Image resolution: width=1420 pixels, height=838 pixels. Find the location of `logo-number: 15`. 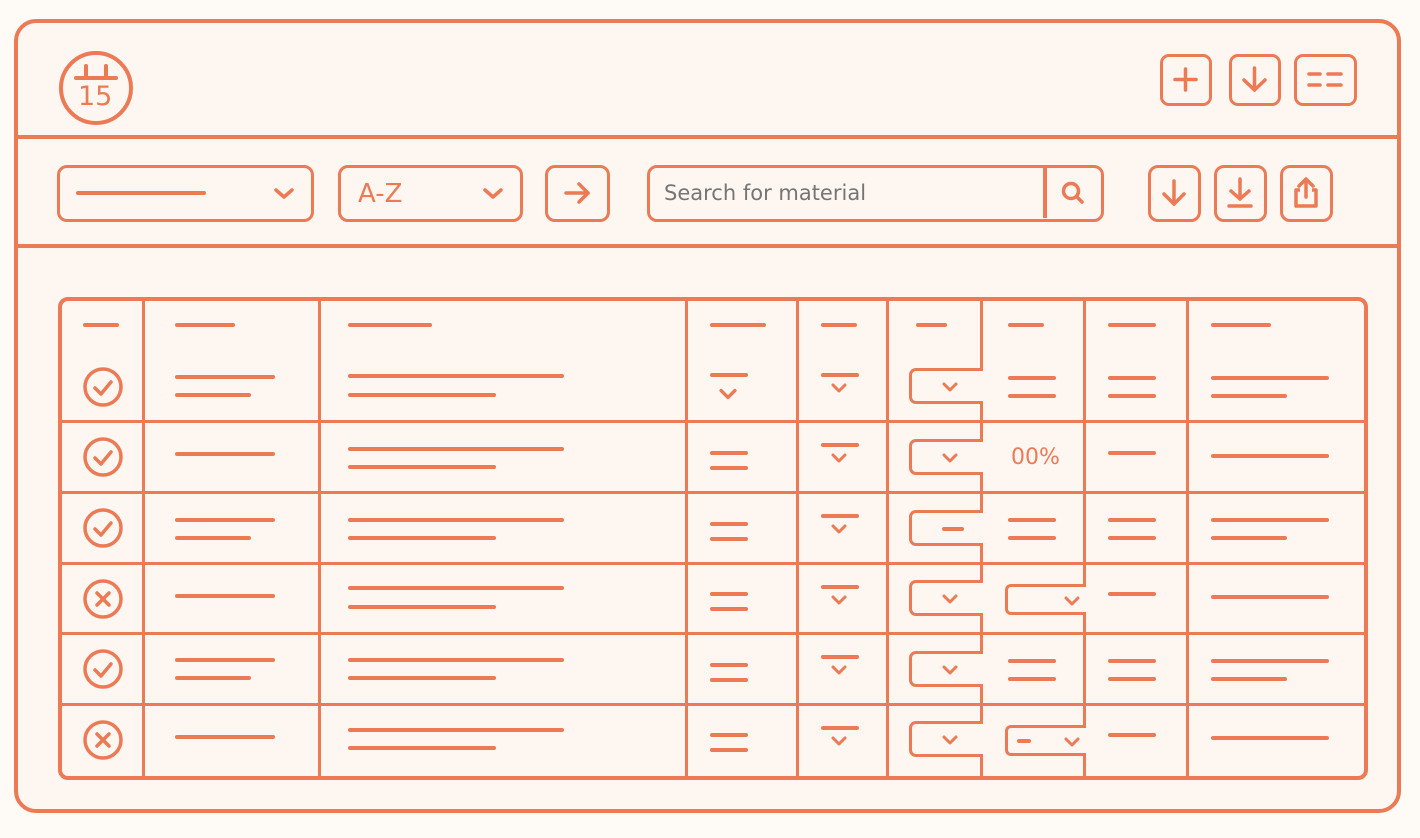

logo-number: 15 is located at coordinates (95, 96).